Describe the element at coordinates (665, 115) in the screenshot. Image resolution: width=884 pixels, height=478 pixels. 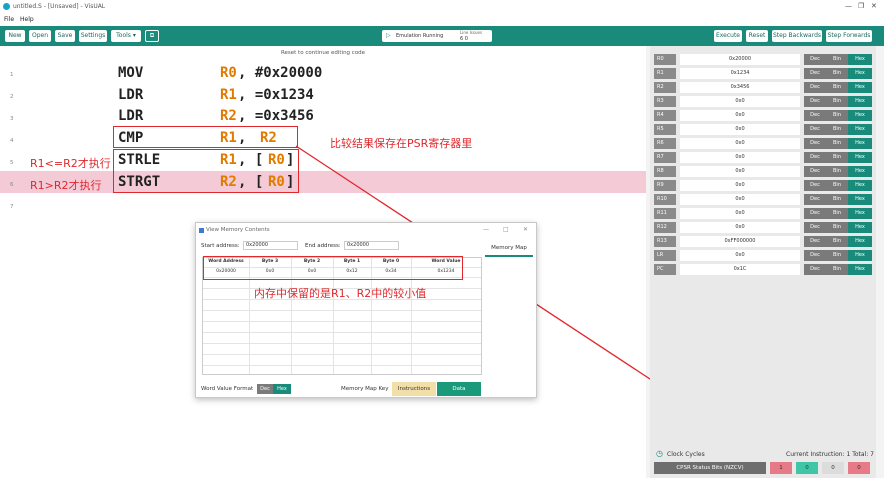
I see `register-name: R4` at that location.